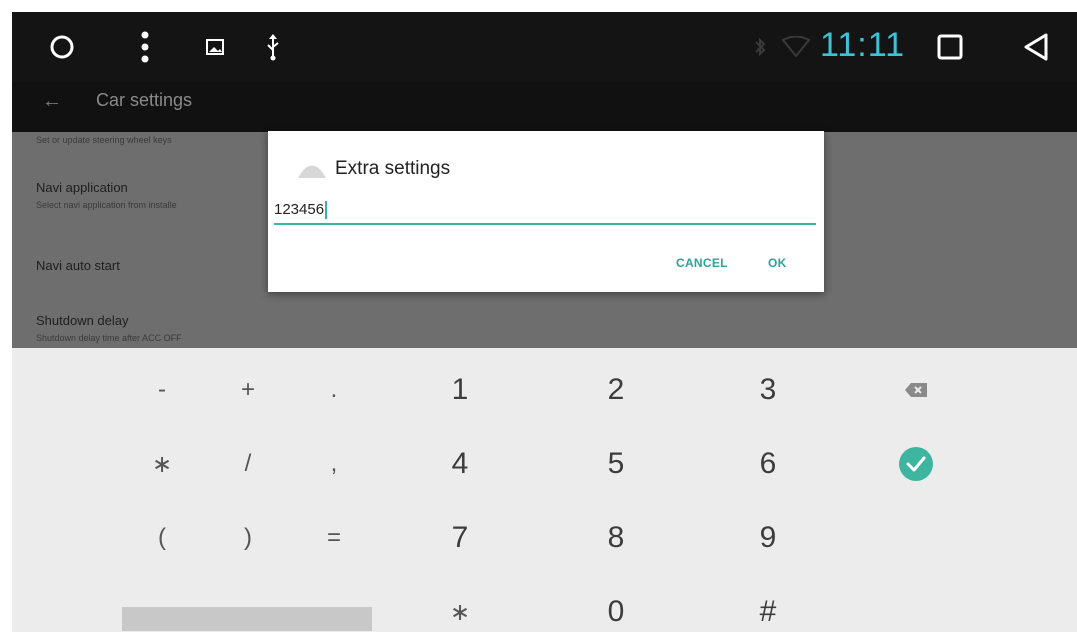  I want to click on key-slash: /, so click(248, 464).